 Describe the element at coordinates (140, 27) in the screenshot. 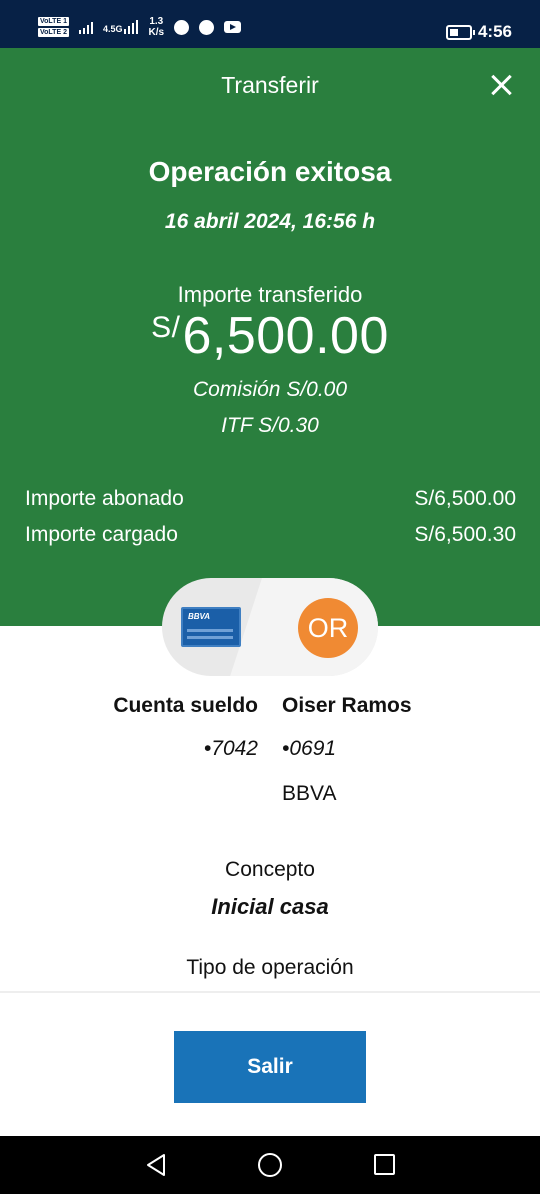

I see `status-bar-left: VoLTE 1 VoLTE 2 4.5G 1.3 K/s` at that location.